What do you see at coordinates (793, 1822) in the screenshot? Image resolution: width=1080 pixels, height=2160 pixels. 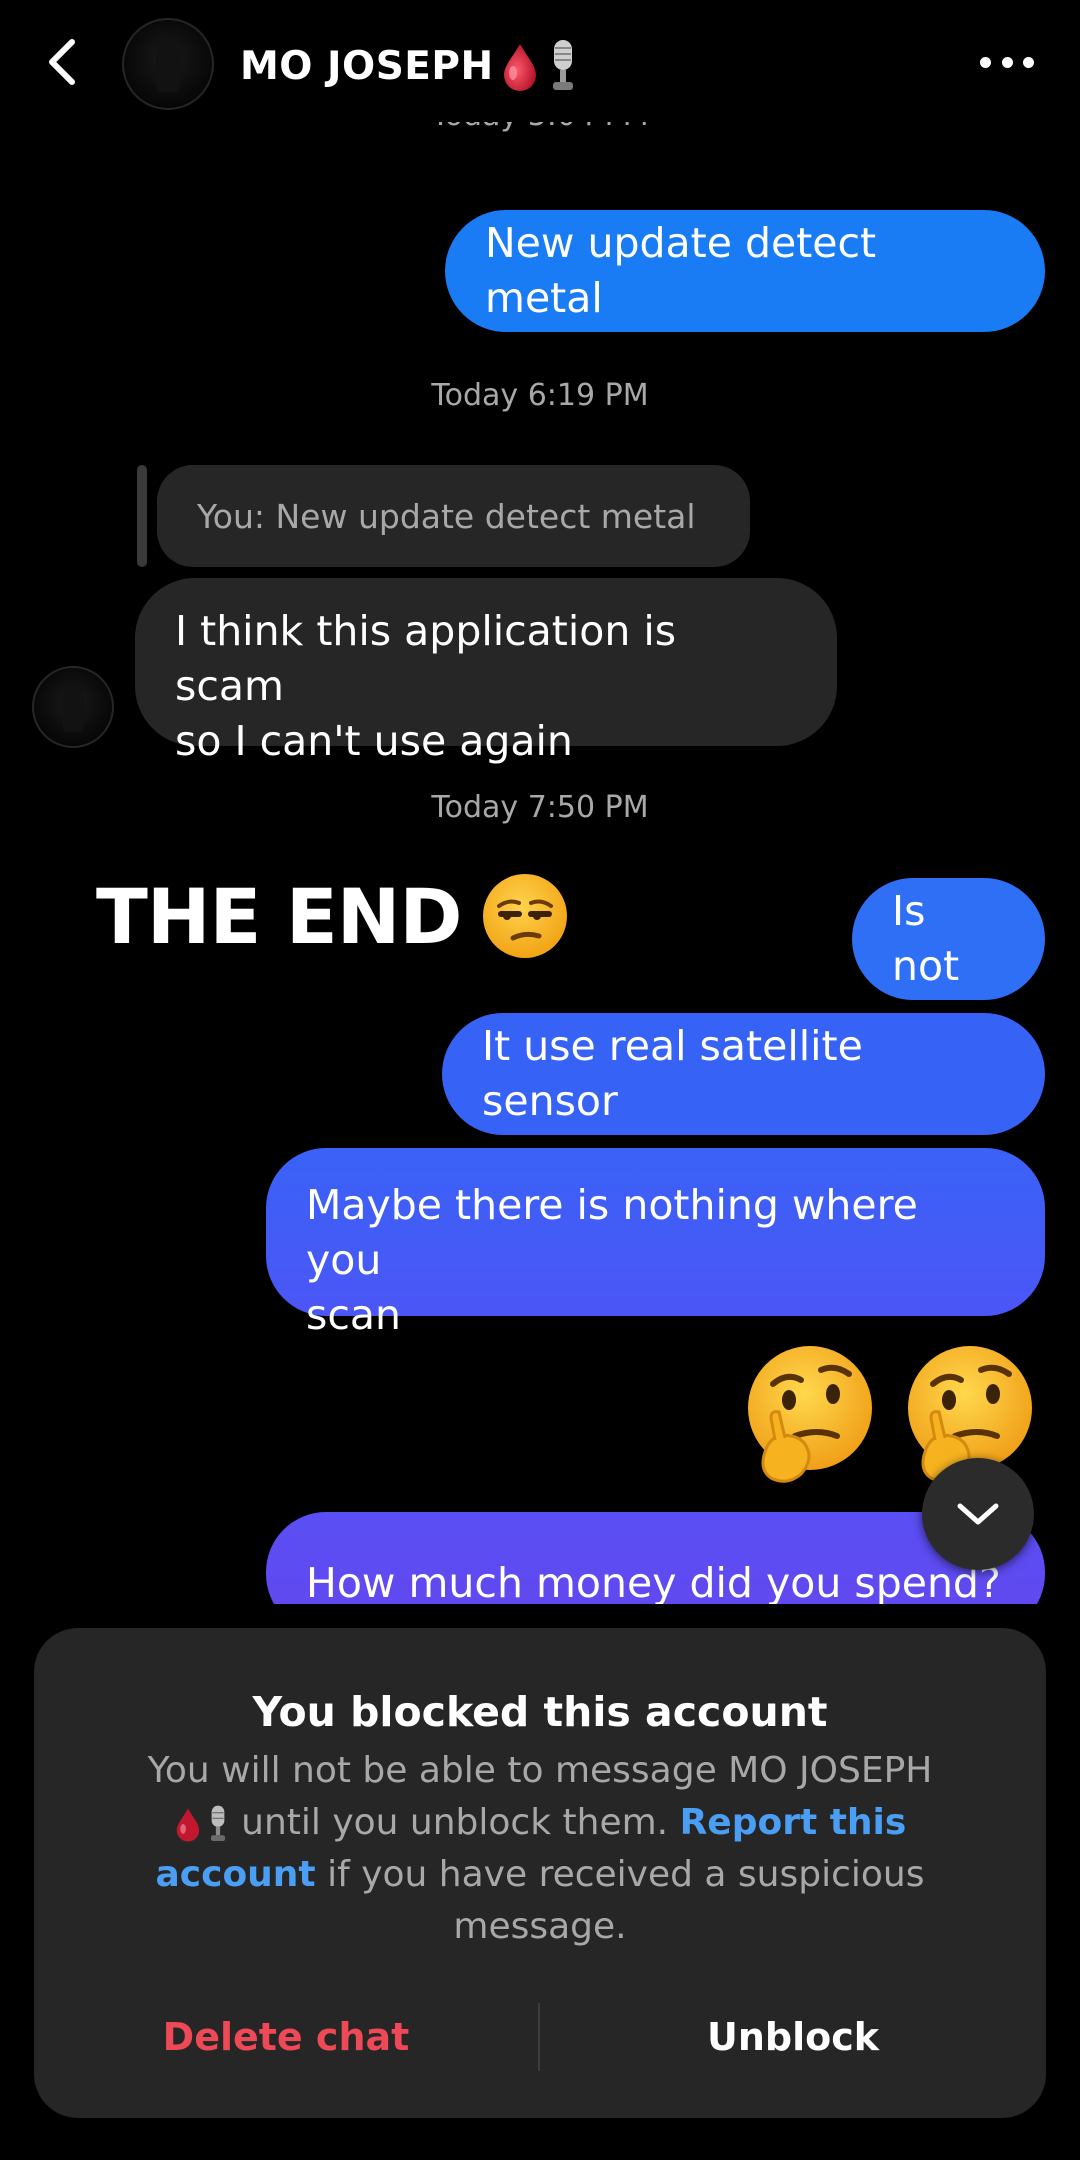 I see `report-link-part: Report this` at bounding box center [793, 1822].